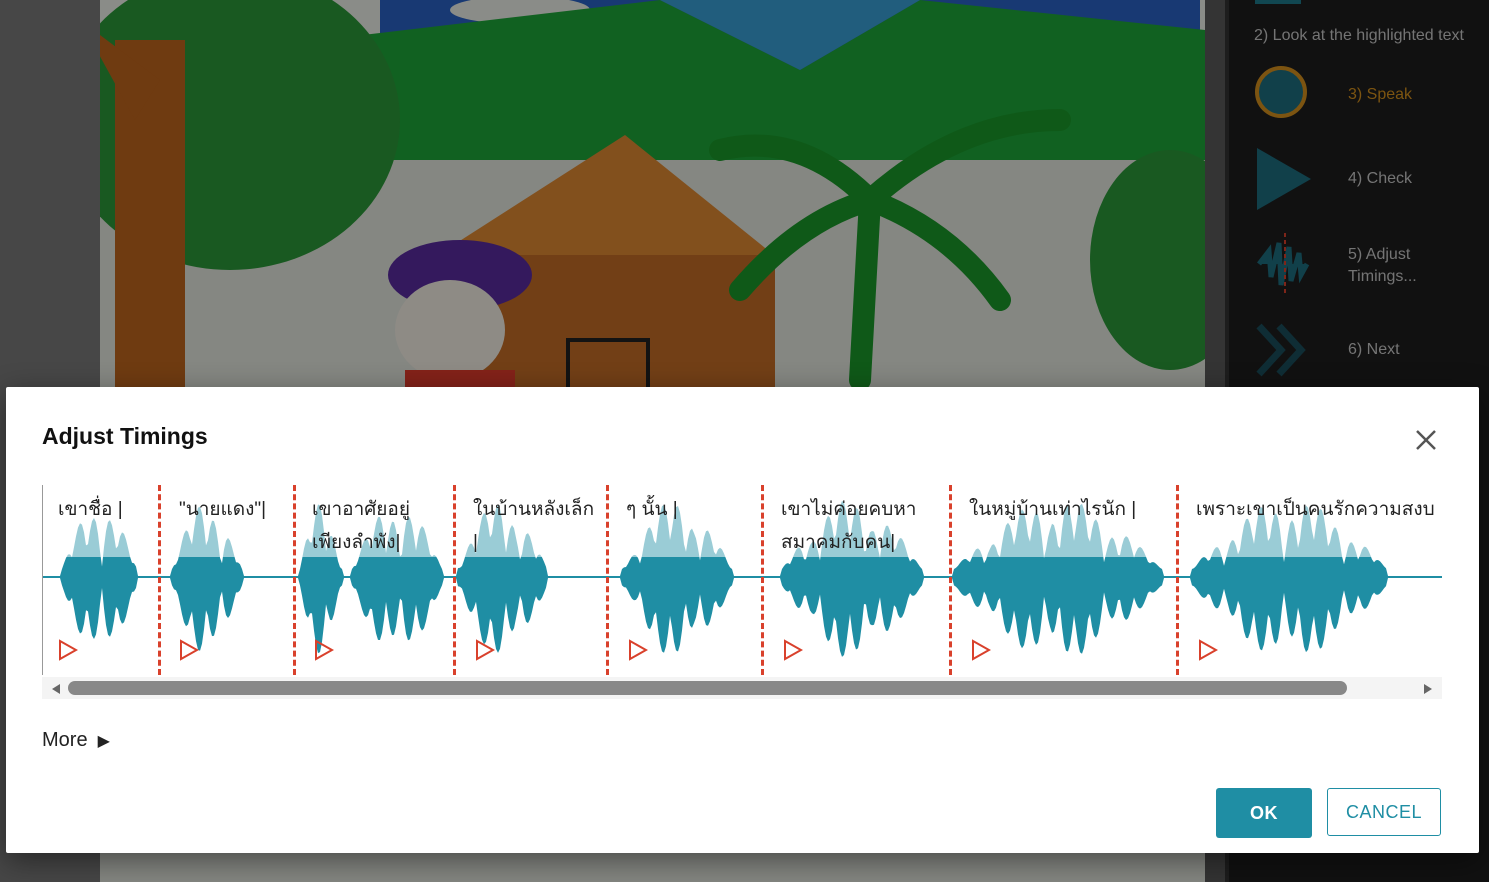 This screenshot has height=882, width=1489. What do you see at coordinates (1264, 813) in the screenshot?
I see `ok-button: OK` at bounding box center [1264, 813].